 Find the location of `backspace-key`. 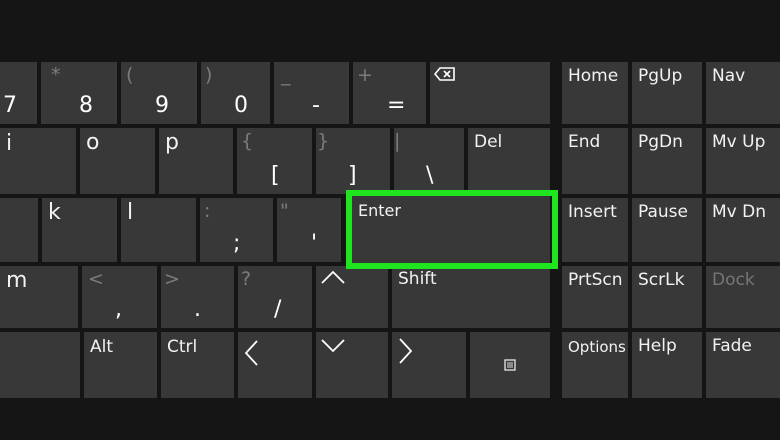

backspace-key is located at coordinates (490, 93).